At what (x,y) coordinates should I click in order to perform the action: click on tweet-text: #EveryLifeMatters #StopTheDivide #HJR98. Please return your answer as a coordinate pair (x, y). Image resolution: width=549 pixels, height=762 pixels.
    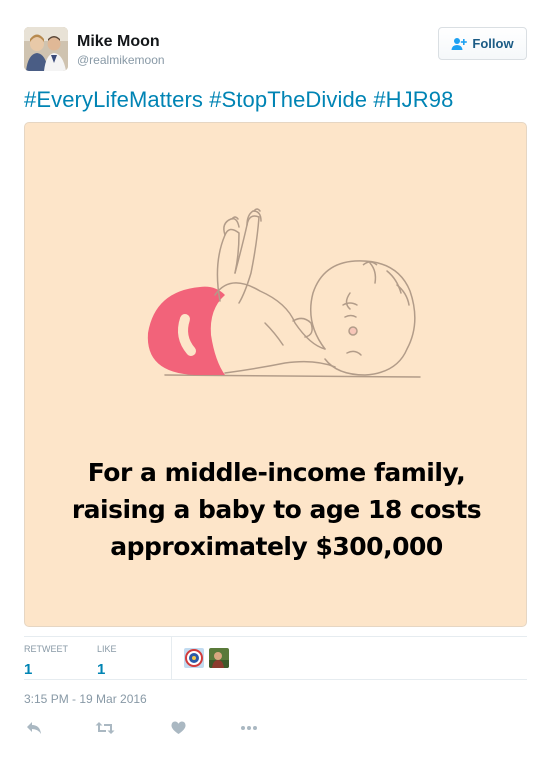
    Looking at the image, I should click on (238, 100).